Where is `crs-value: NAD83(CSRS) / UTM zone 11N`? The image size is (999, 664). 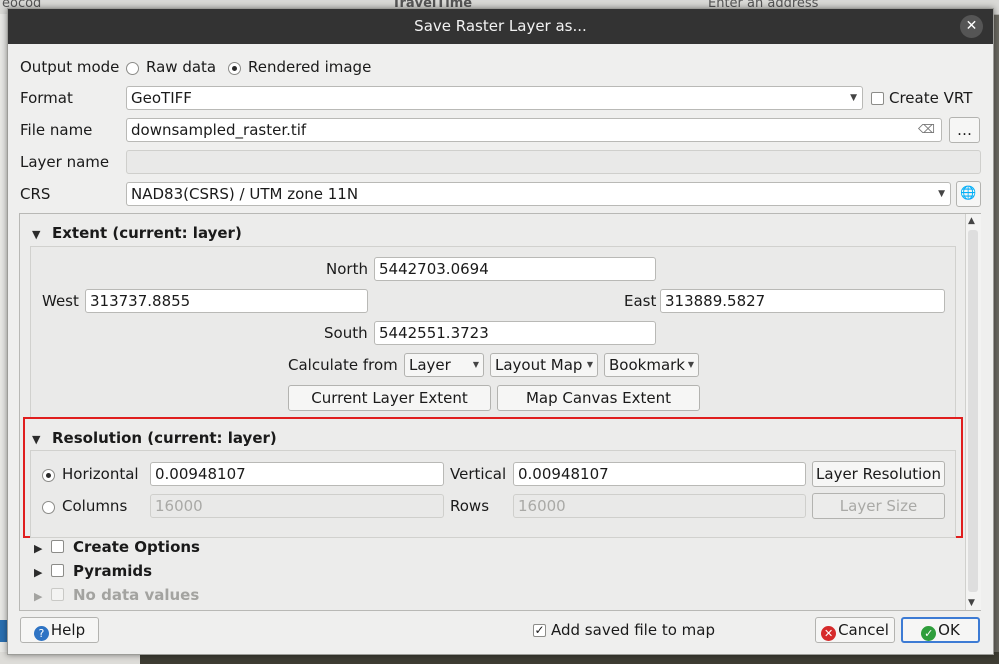
crs-value: NAD83(CSRS) / UTM zone 11N is located at coordinates (245, 194).